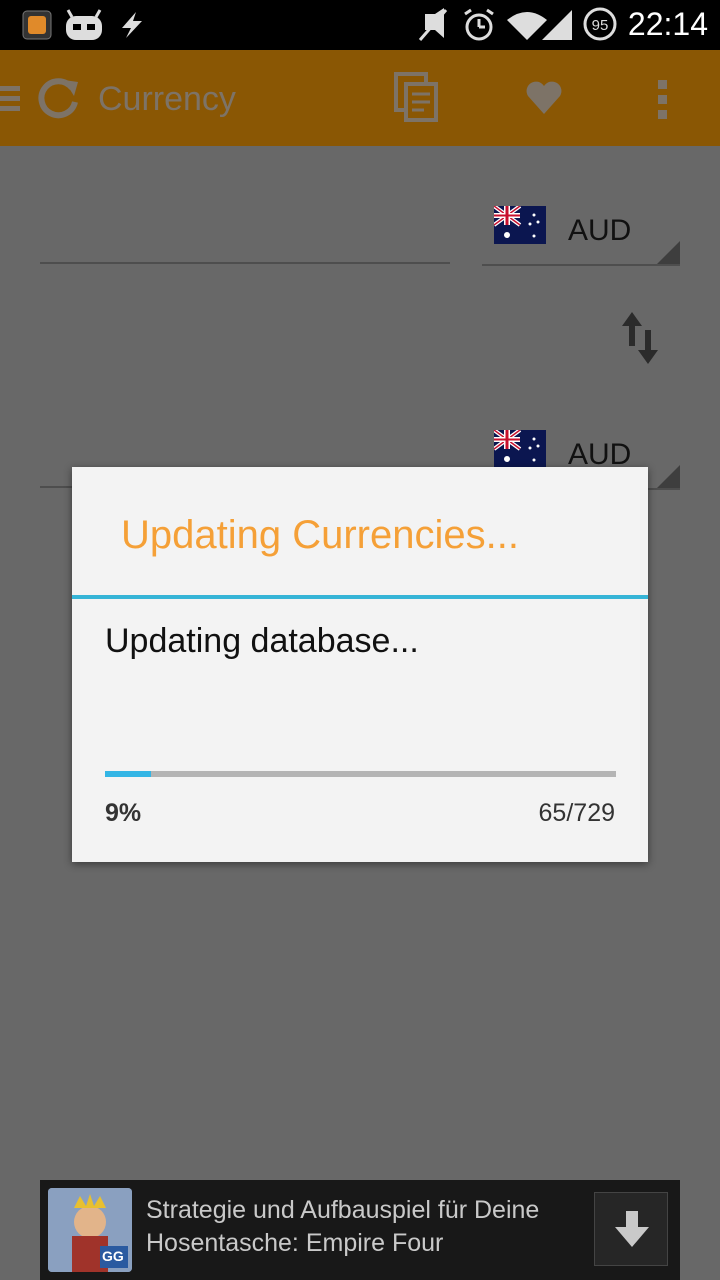 This screenshot has width=720, height=1280. I want to click on copy-icon, so click(417, 100).